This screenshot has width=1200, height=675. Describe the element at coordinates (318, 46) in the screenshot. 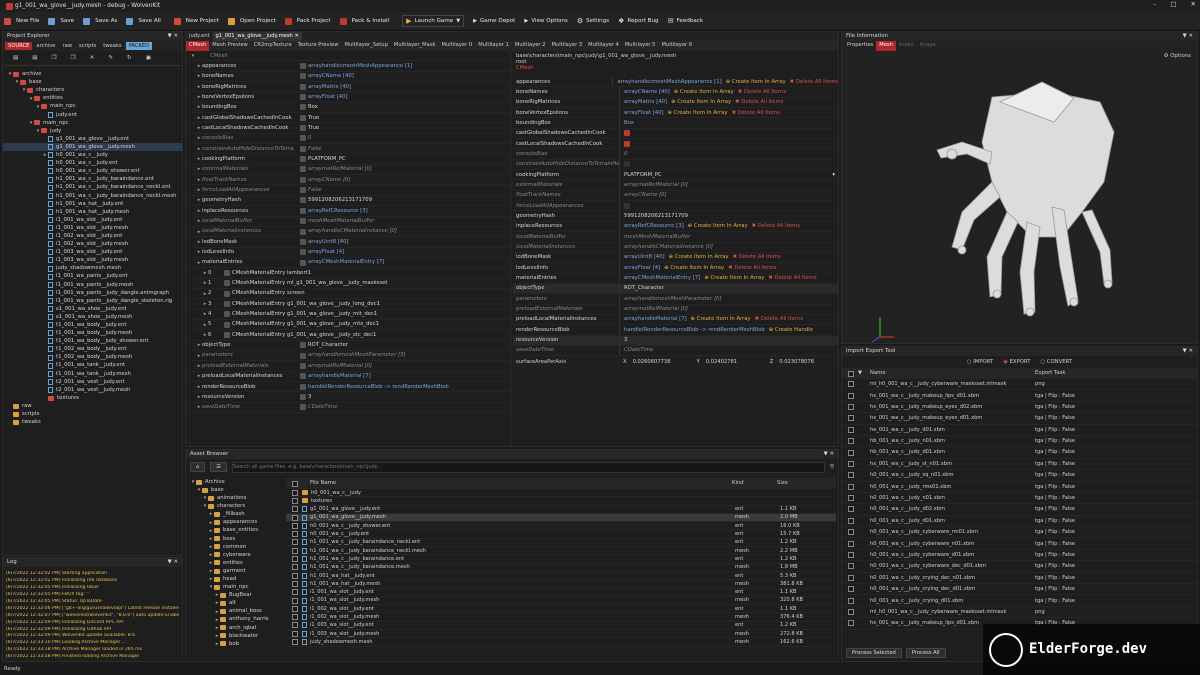

I see `tab-texture-preview: Texture Preview` at that location.